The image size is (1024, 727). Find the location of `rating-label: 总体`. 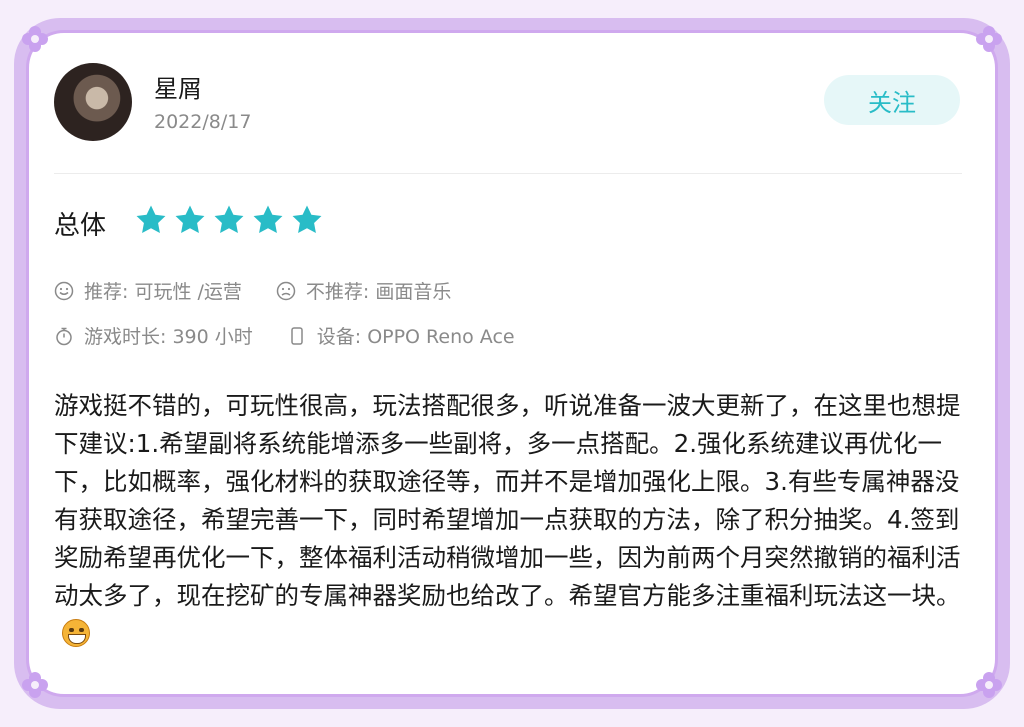

rating-label: 总体 is located at coordinates (80, 226).